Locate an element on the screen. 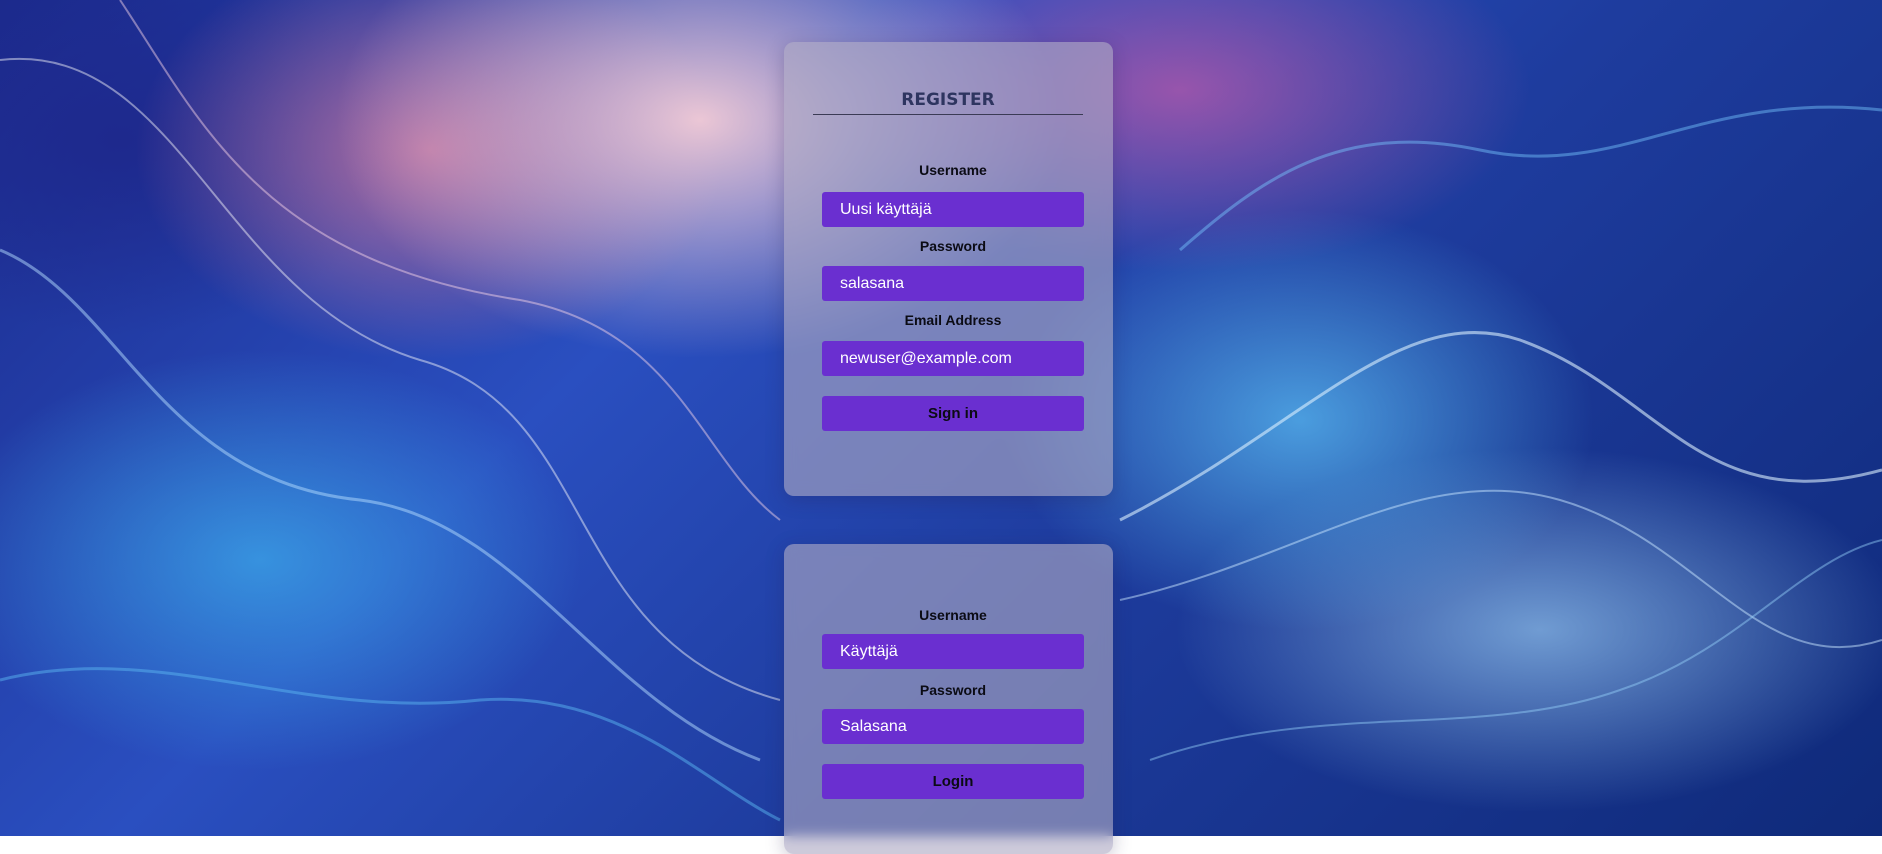  sign-in-button: Sign in is located at coordinates (953, 413).